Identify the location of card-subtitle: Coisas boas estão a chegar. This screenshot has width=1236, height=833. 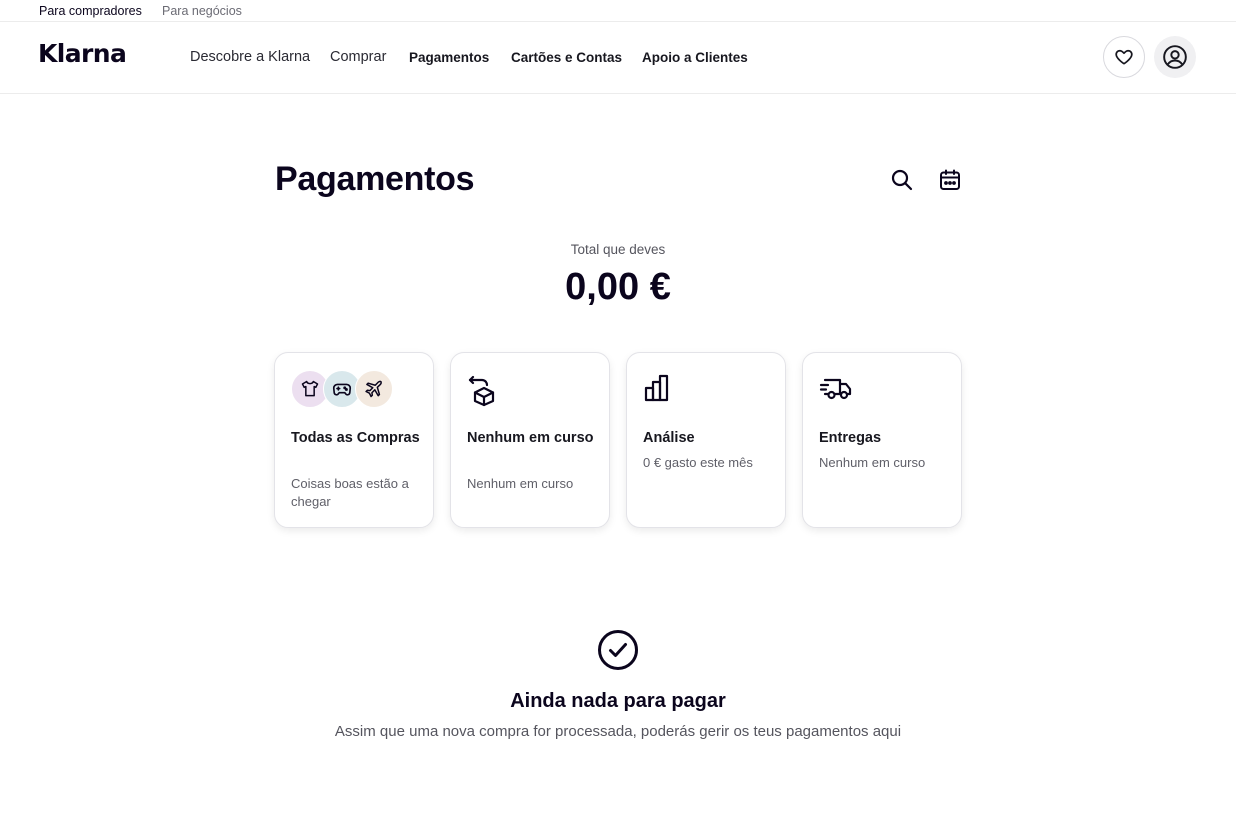
(350, 492).